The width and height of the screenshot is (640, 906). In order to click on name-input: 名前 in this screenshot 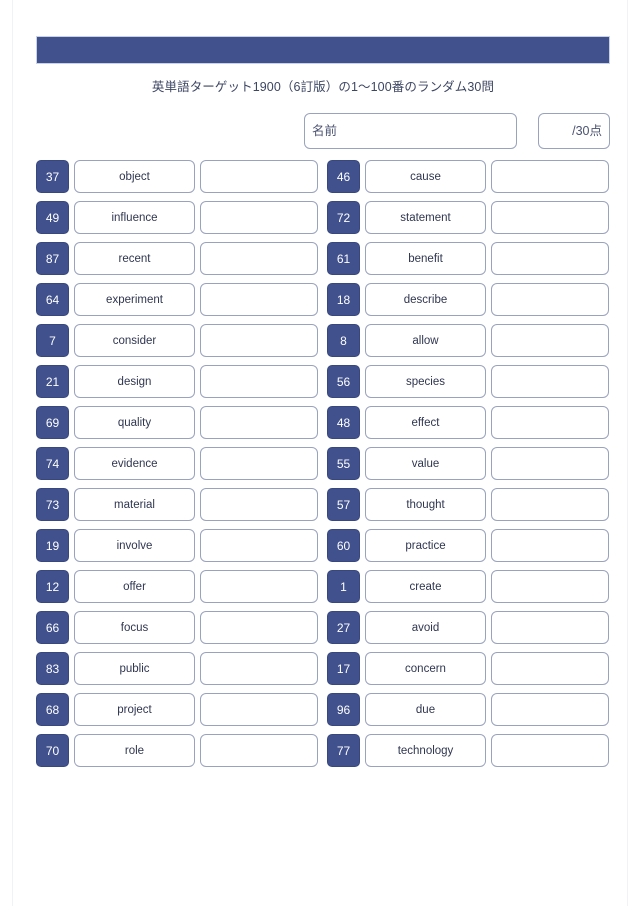, I will do `click(410, 131)`.